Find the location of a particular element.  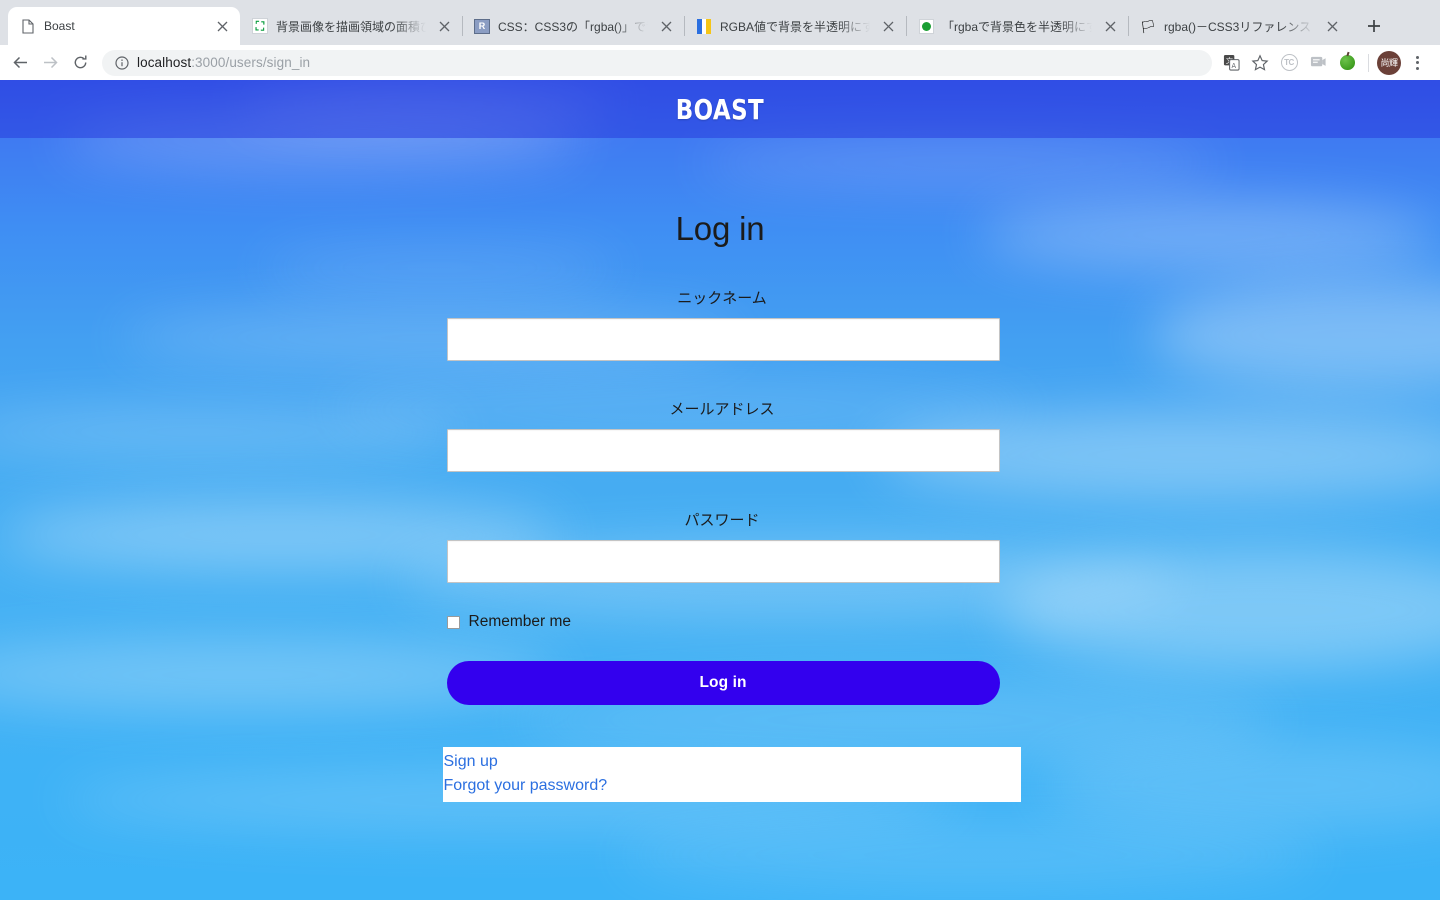

field-email: メールアドレス is located at coordinates (723, 435).